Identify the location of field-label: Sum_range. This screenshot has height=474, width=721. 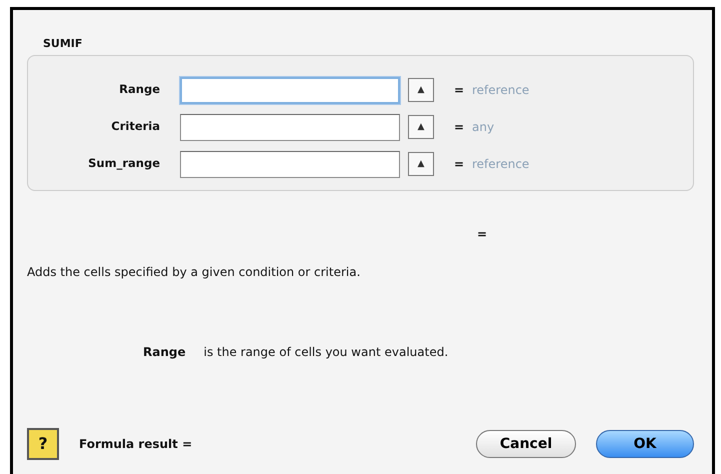
(124, 163).